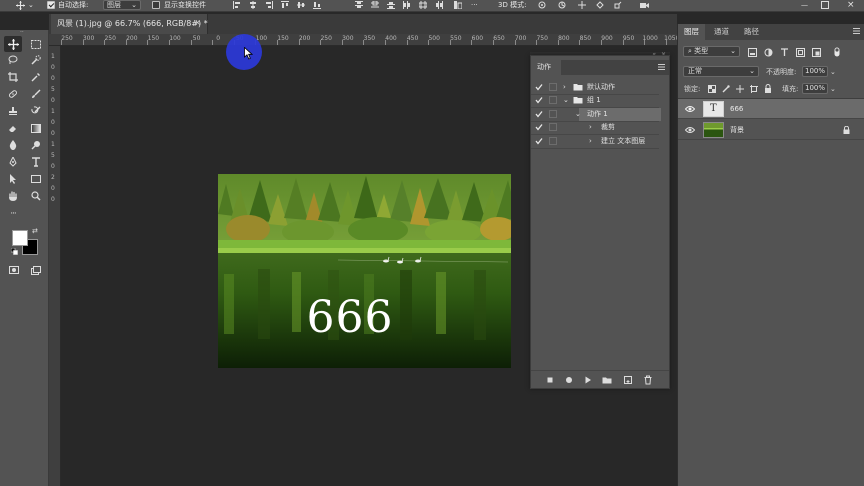 This screenshot has height=486, width=864. What do you see at coordinates (253, 5) in the screenshot?
I see `align-hcenter-icon` at bounding box center [253, 5].